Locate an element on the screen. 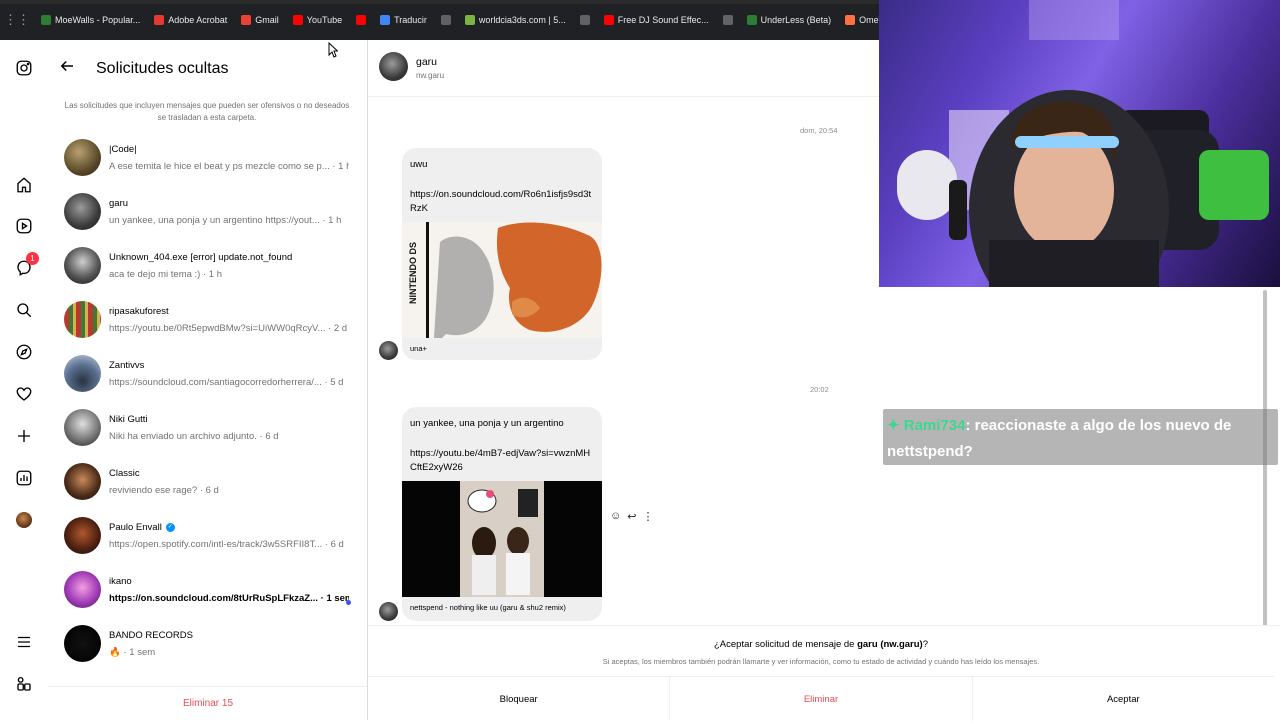  bookmark-label: UnderLess (Beta) is located at coordinates (796, 20).